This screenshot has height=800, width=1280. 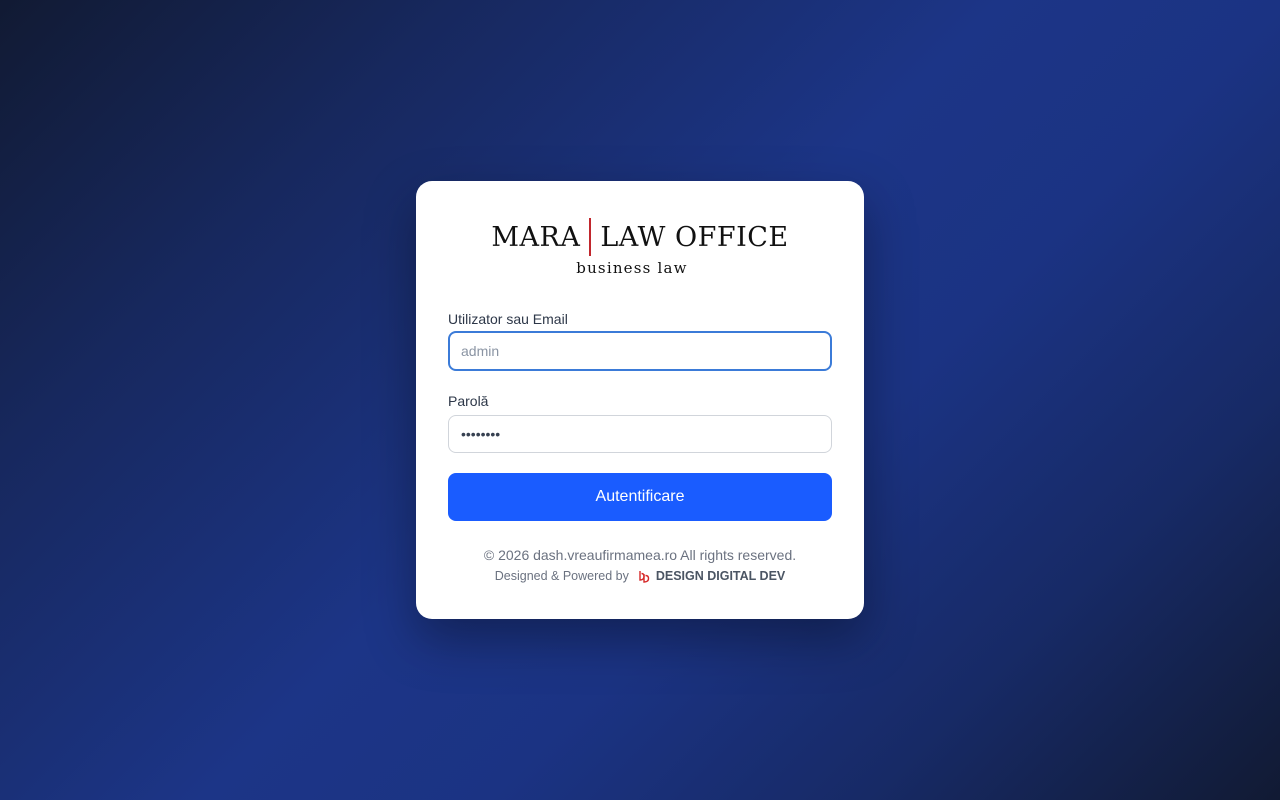 What do you see at coordinates (720, 576) in the screenshot?
I see `design-digital-dev-link: DESIGN DIGITAL DEV` at bounding box center [720, 576].